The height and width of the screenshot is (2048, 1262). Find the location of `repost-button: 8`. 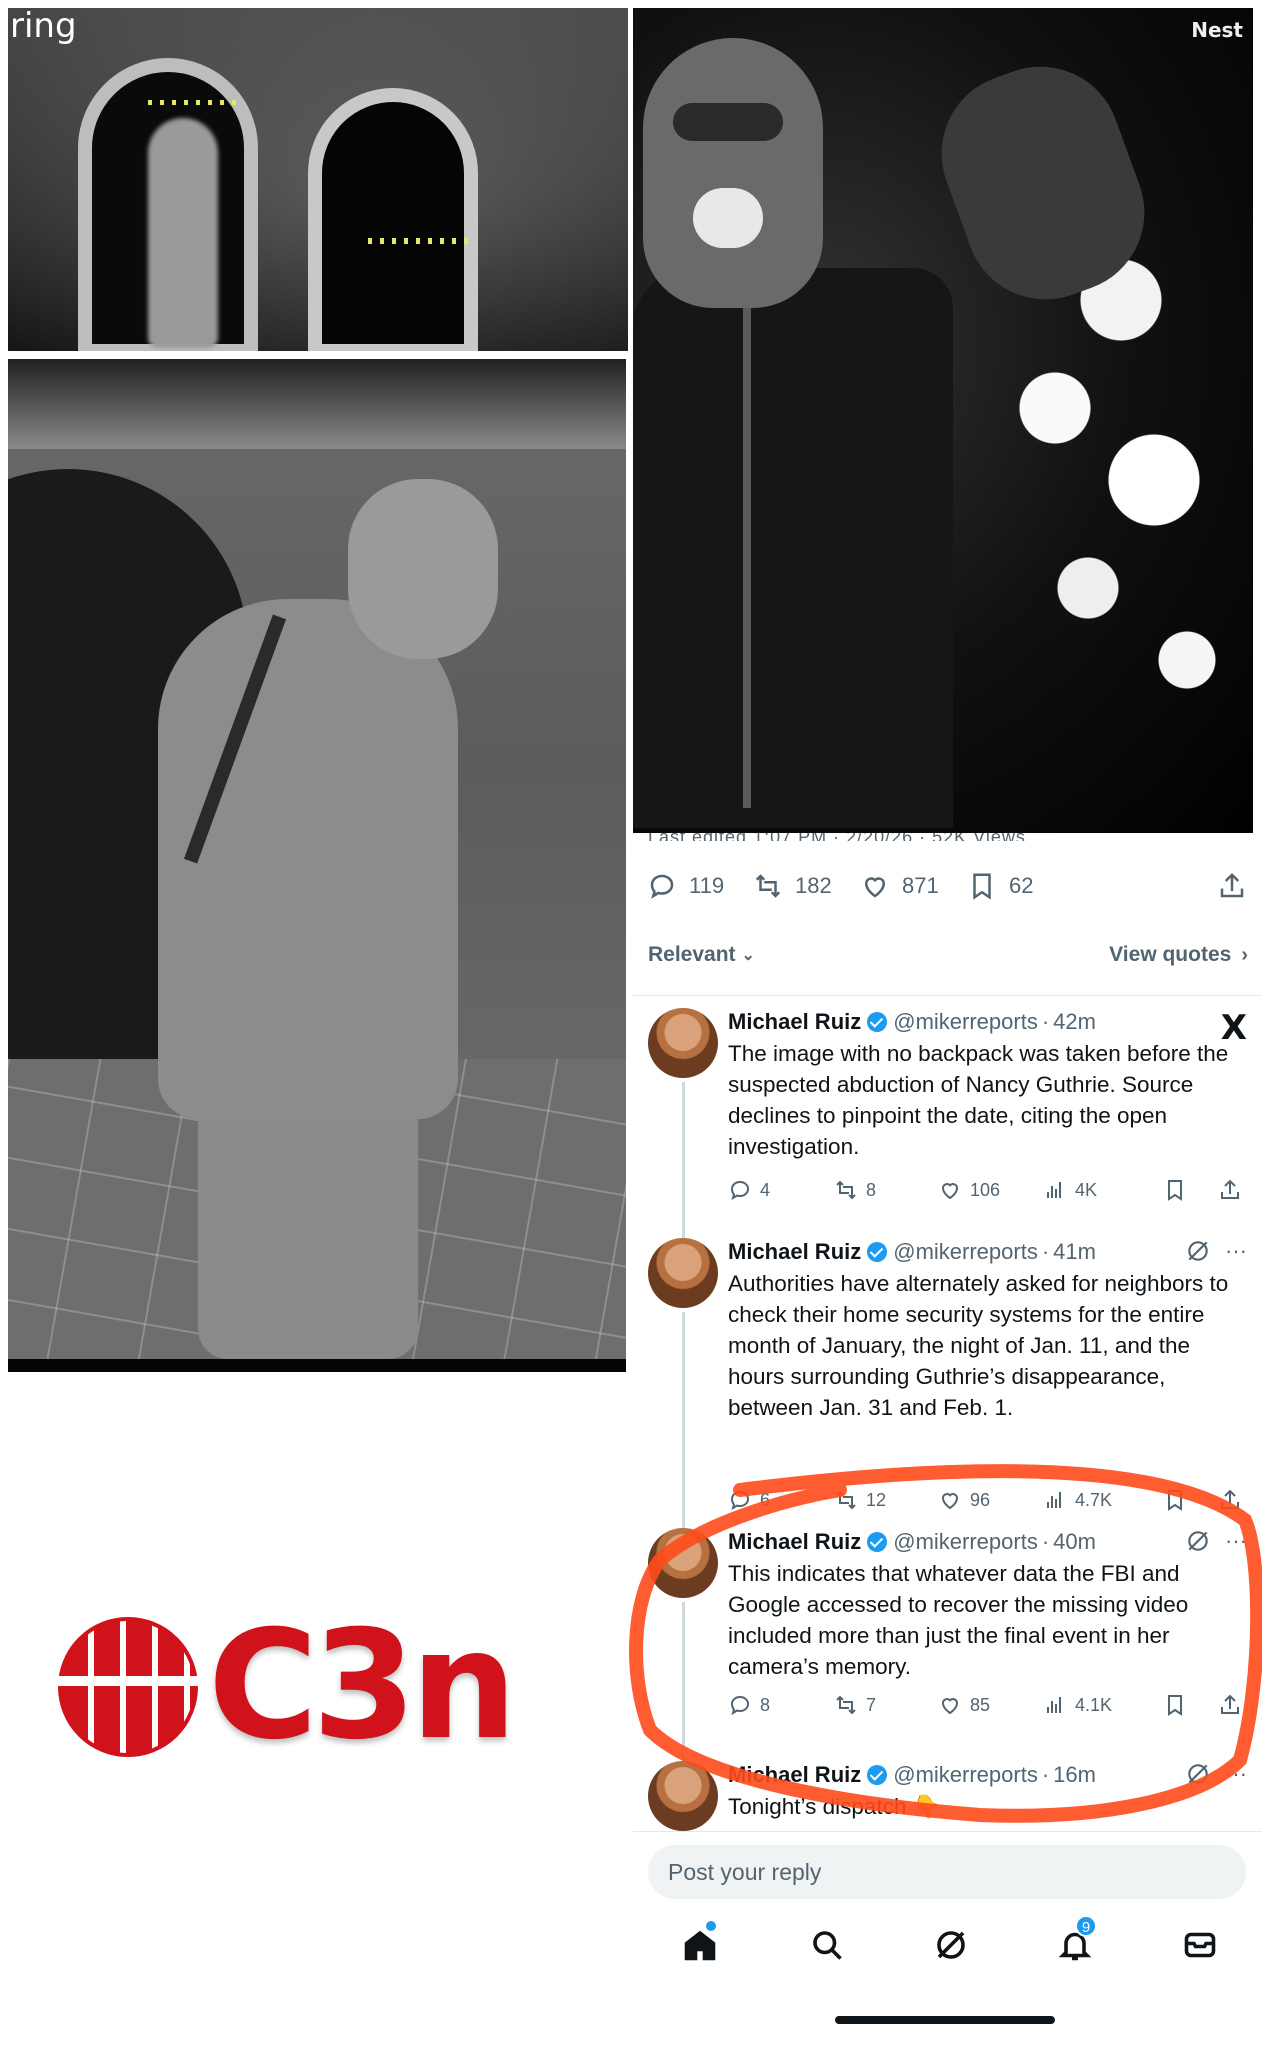

repost-button: 8 is located at coordinates (855, 1190).